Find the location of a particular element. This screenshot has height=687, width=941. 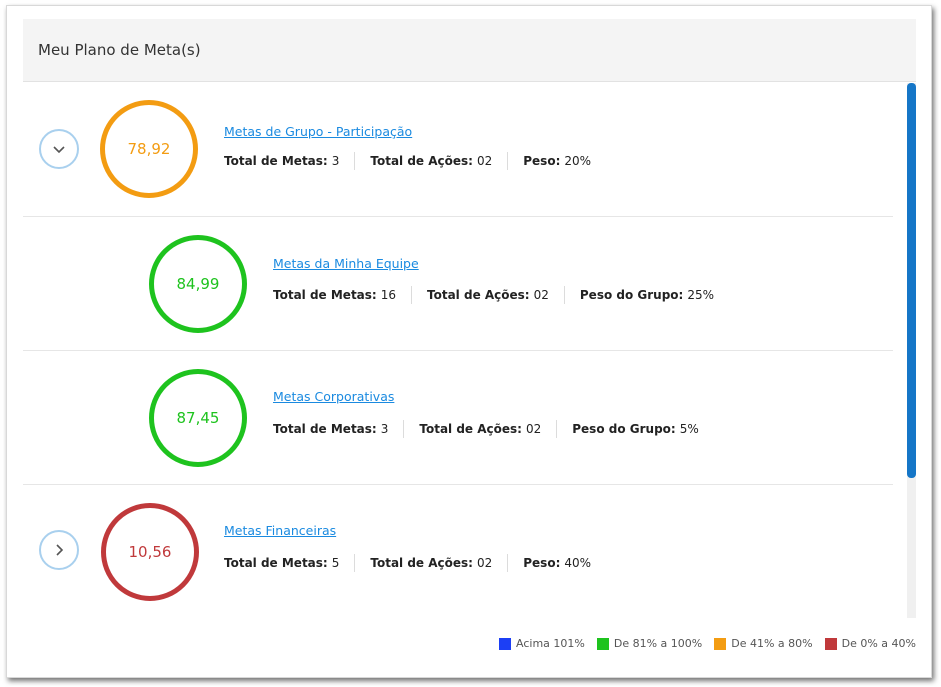

score-ring: 87,45 is located at coordinates (198, 418).